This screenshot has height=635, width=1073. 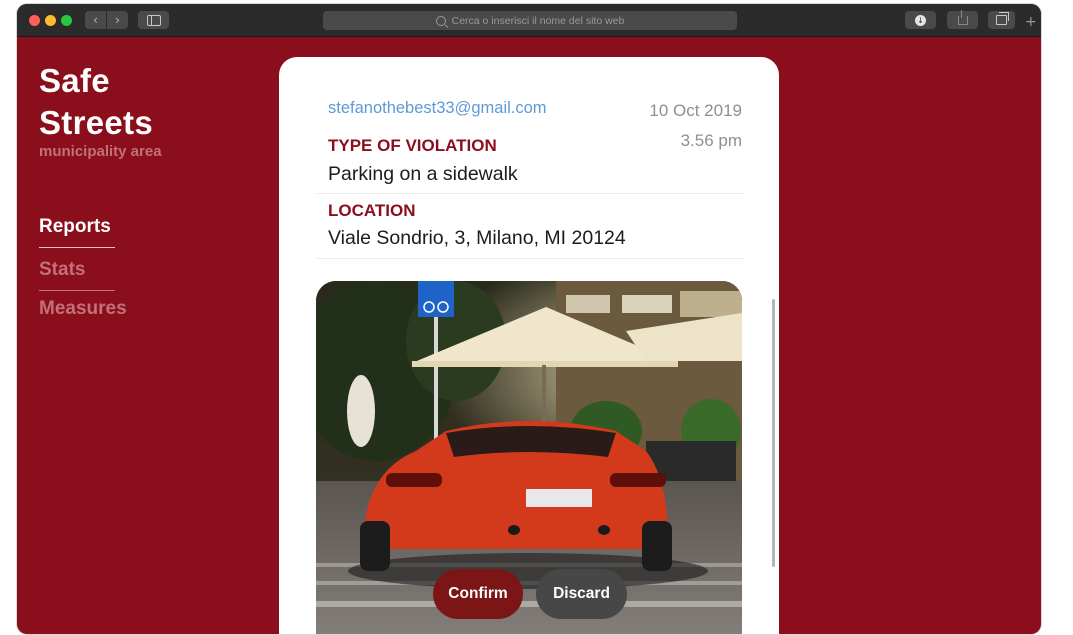 I want to click on violation-type-value: Parking on a sidewalk, so click(x=423, y=174).